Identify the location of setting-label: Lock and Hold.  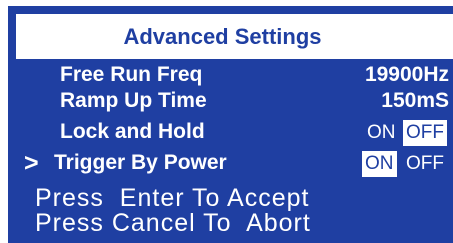
(132, 131).